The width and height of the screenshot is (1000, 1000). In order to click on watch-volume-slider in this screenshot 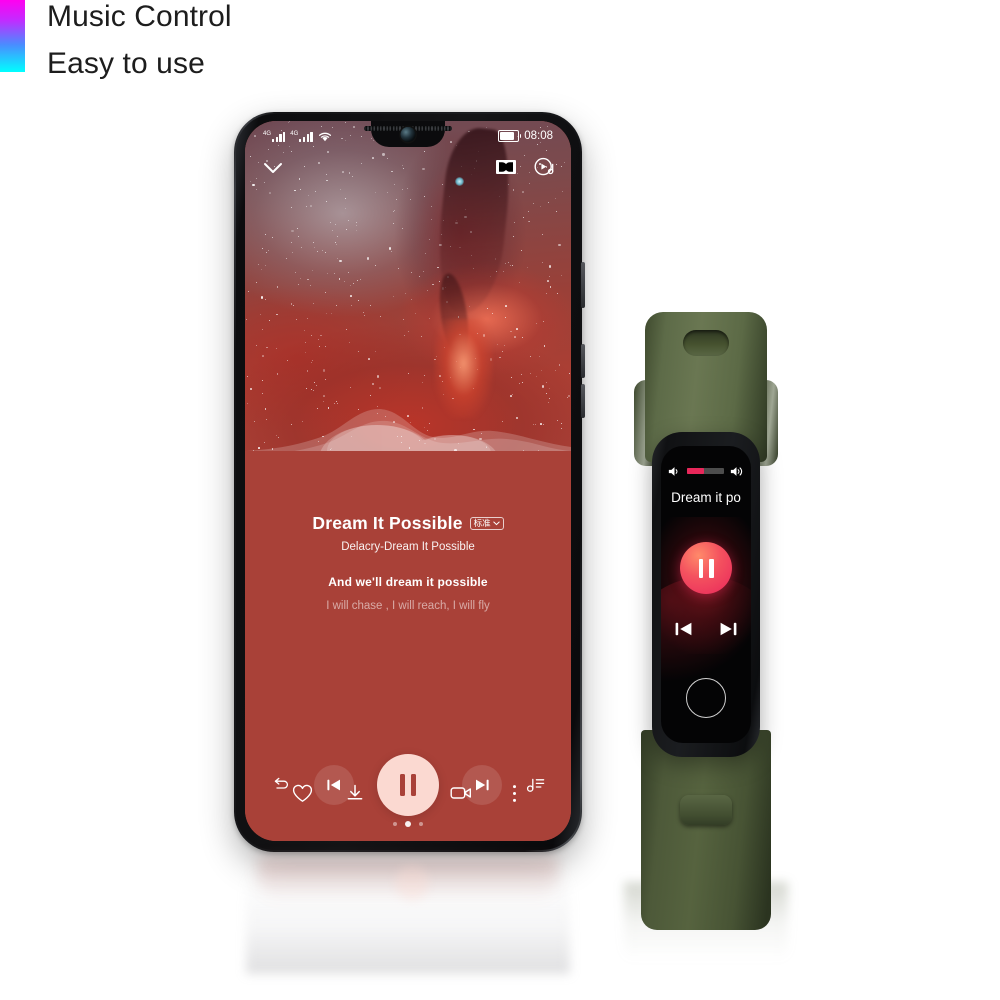, I will do `click(705, 471)`.